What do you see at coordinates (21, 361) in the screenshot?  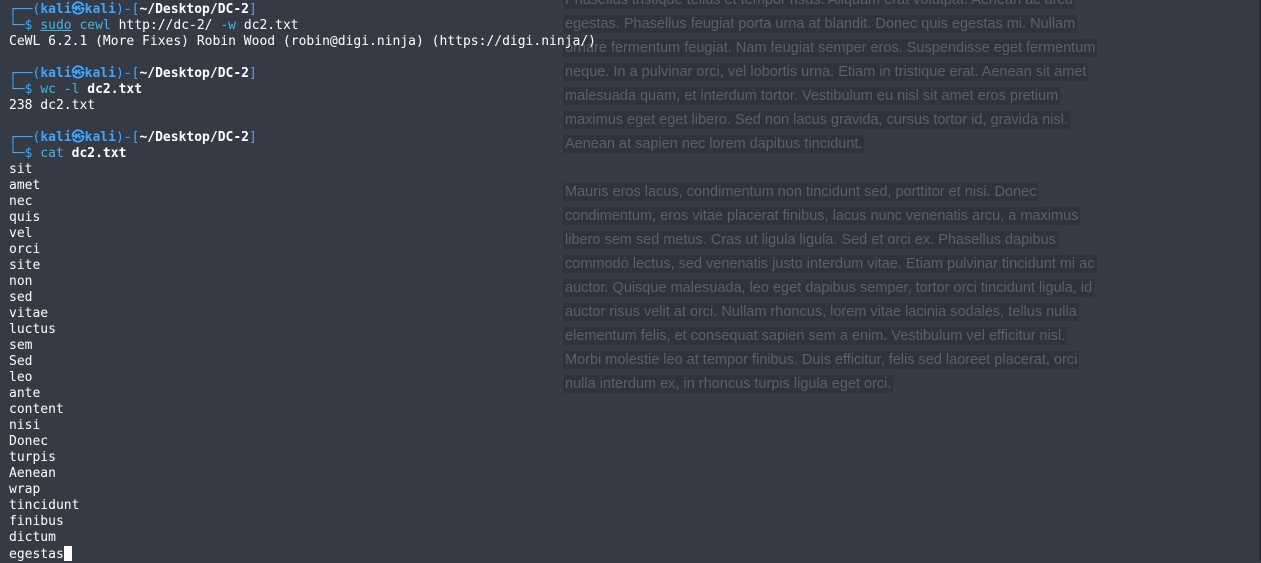 I see `output-line: Sed` at bounding box center [21, 361].